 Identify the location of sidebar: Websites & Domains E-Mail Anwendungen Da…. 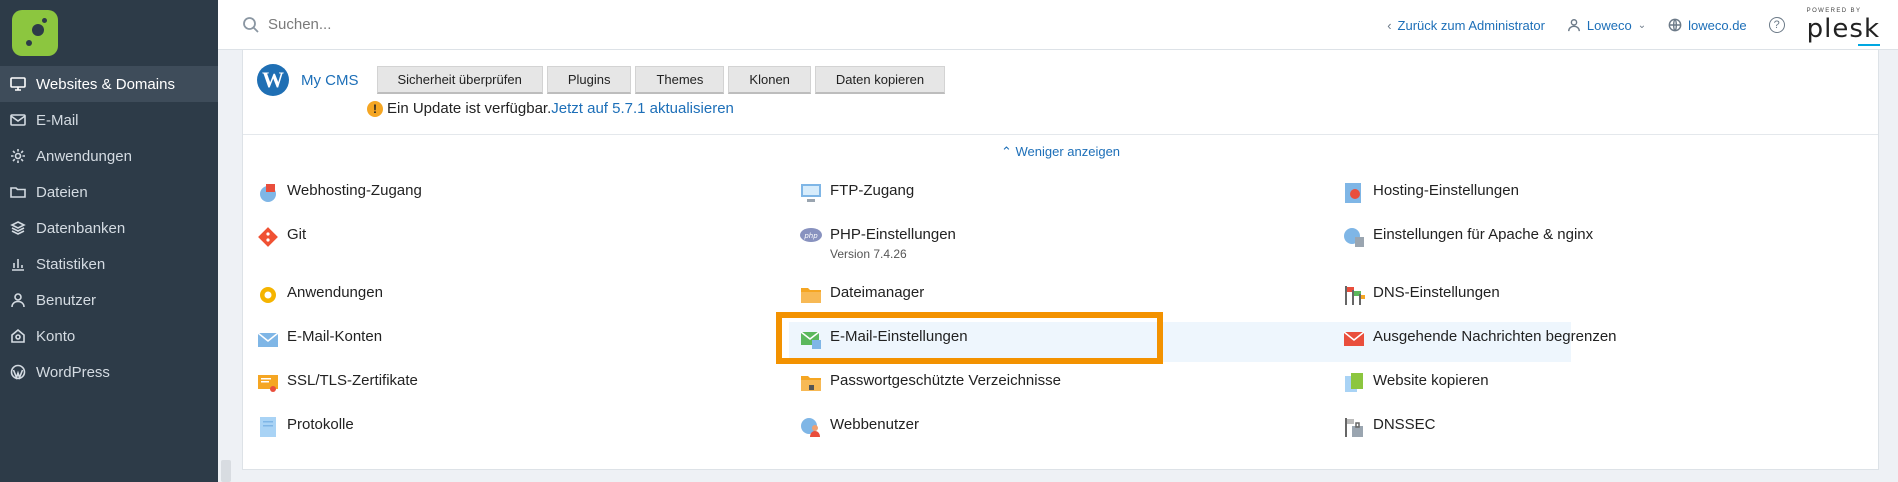
(109, 241).